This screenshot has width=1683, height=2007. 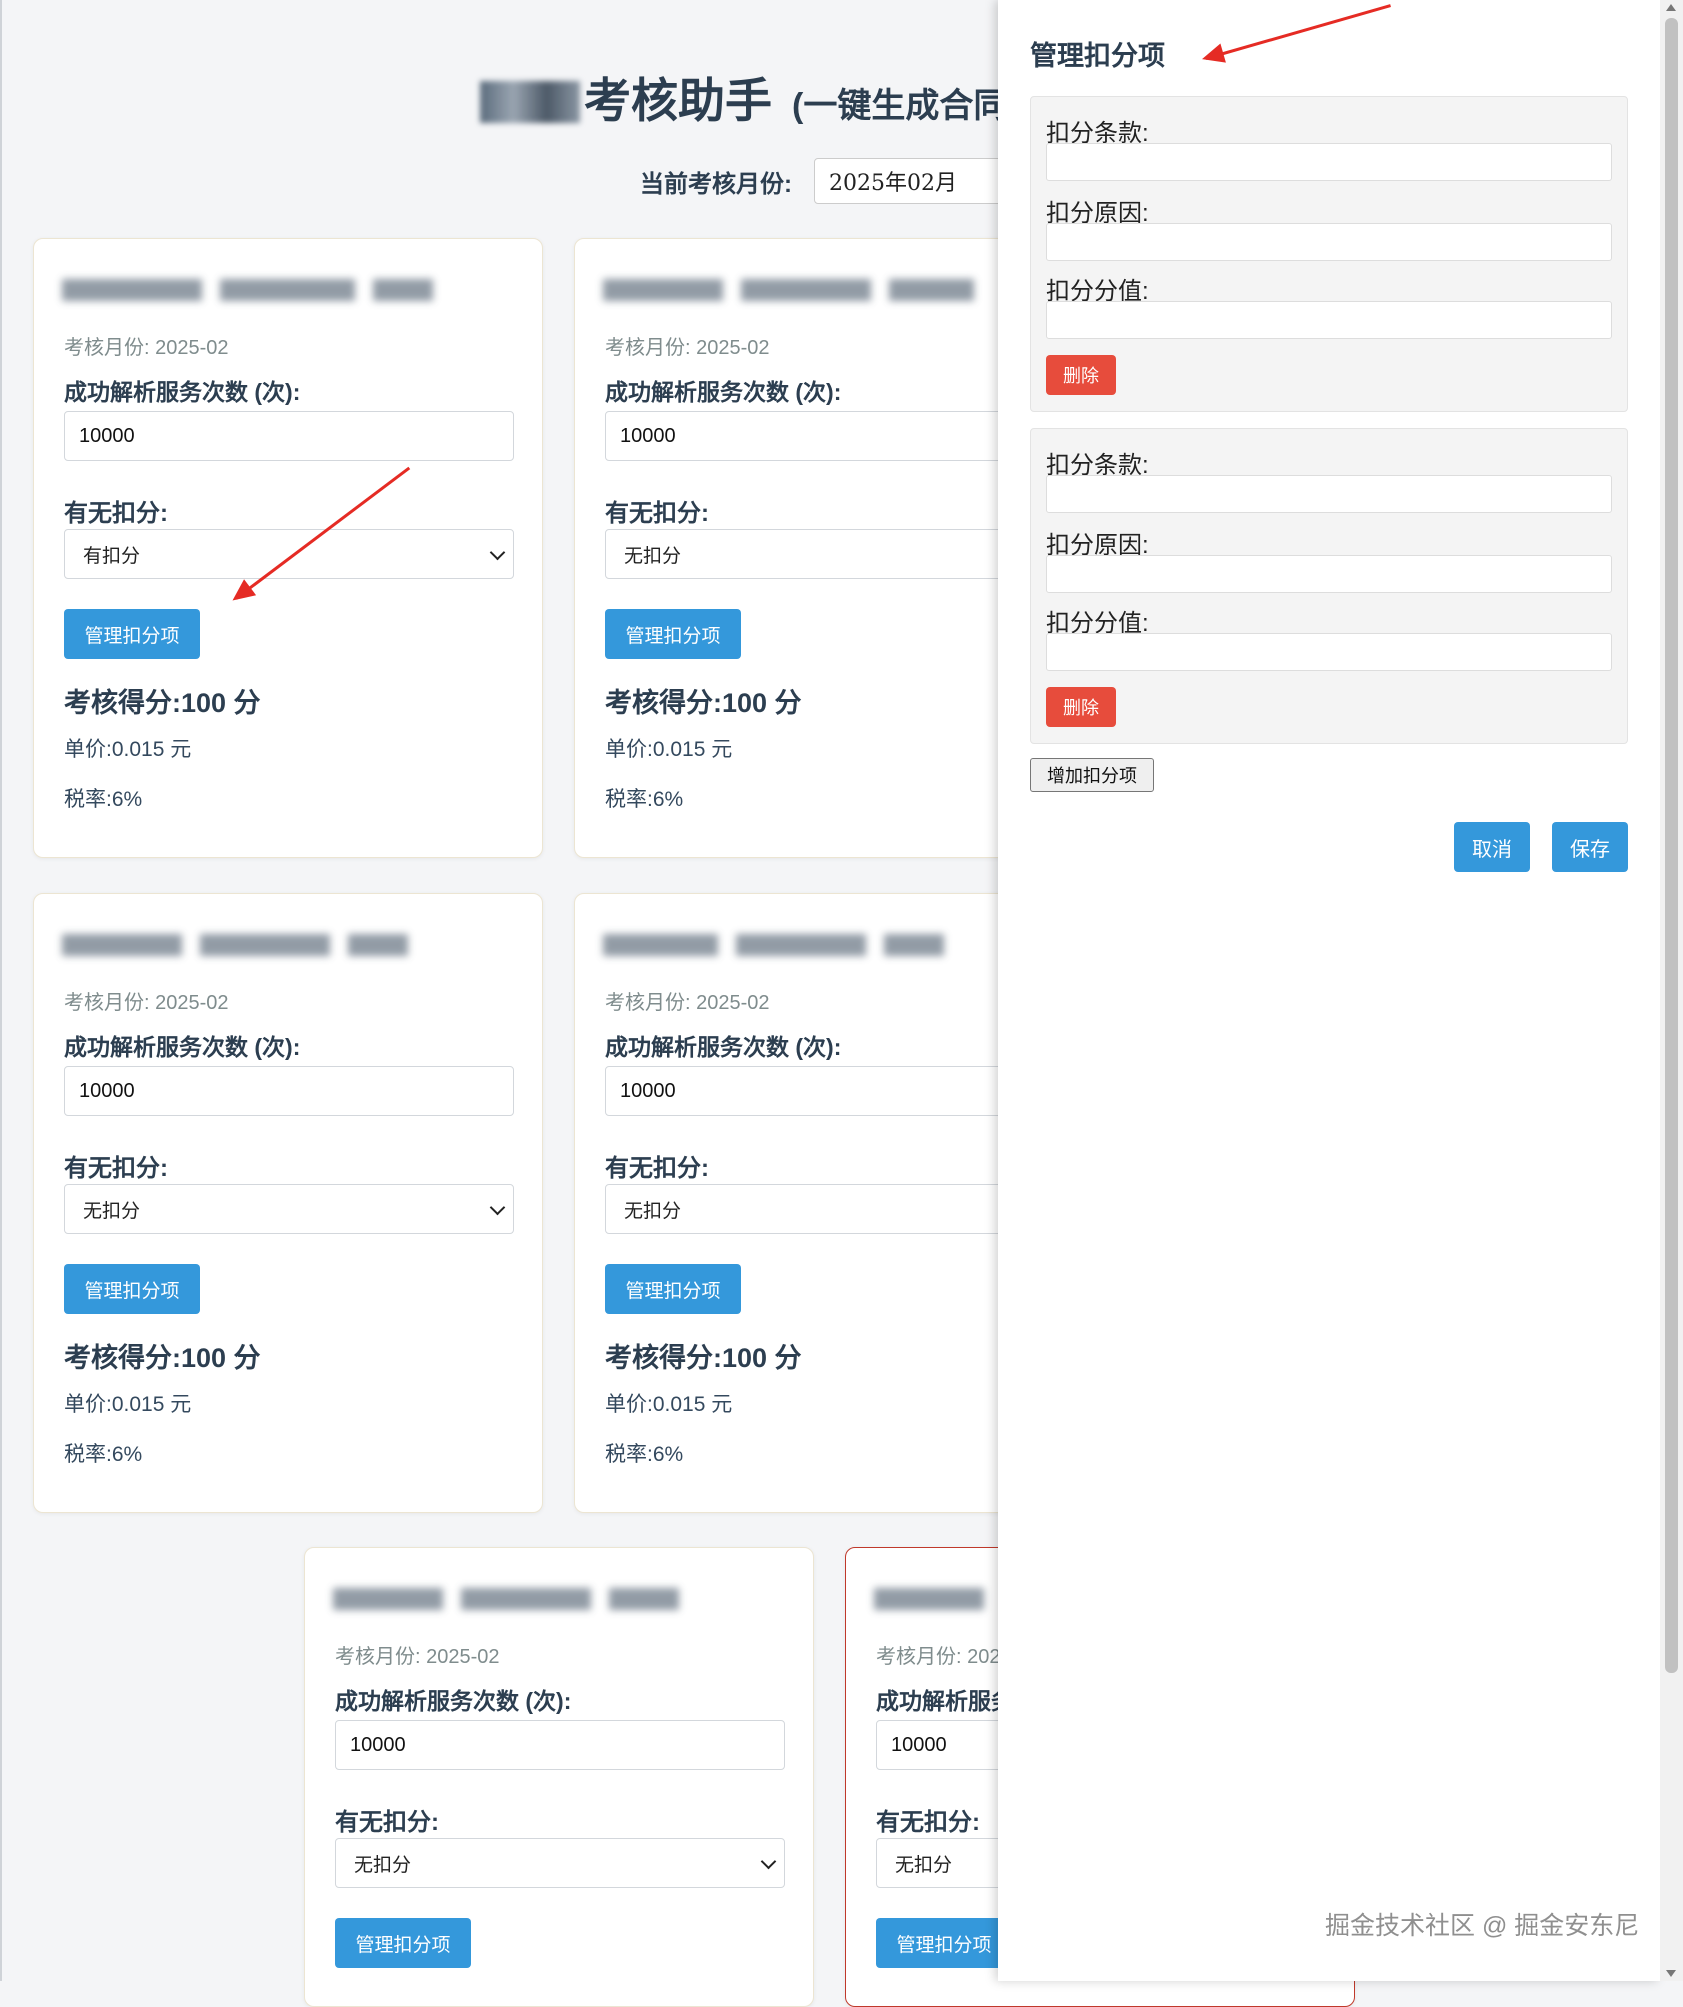 I want to click on scroll-up-icon, so click(x=1671, y=7).